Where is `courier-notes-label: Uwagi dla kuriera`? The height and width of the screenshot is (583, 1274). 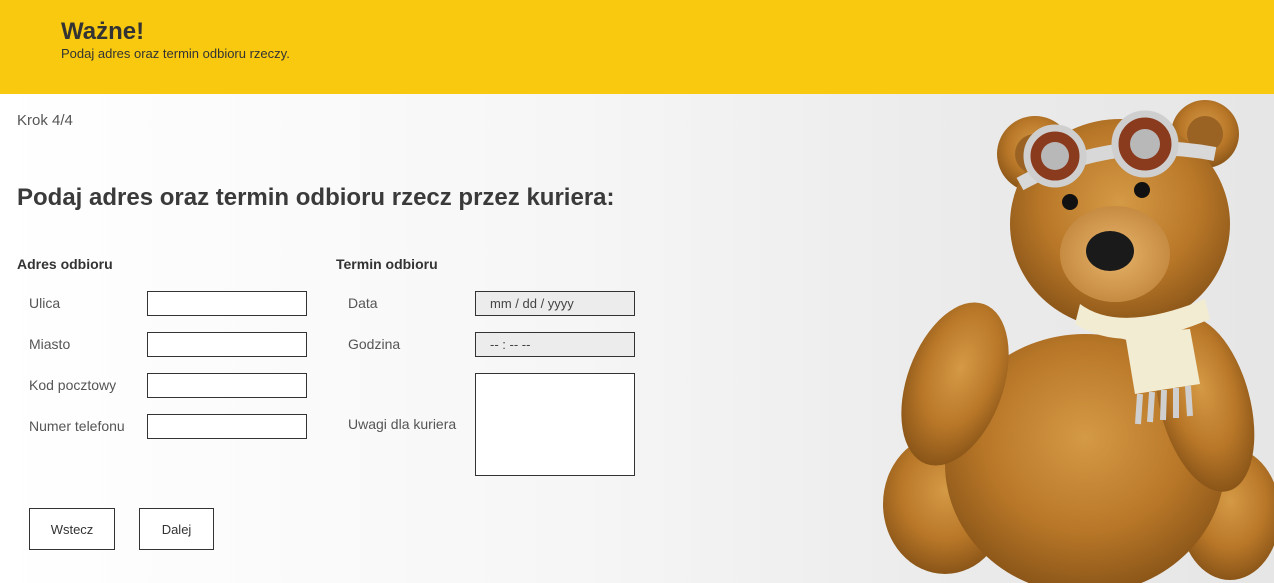 courier-notes-label: Uwagi dla kuriera is located at coordinates (402, 424).